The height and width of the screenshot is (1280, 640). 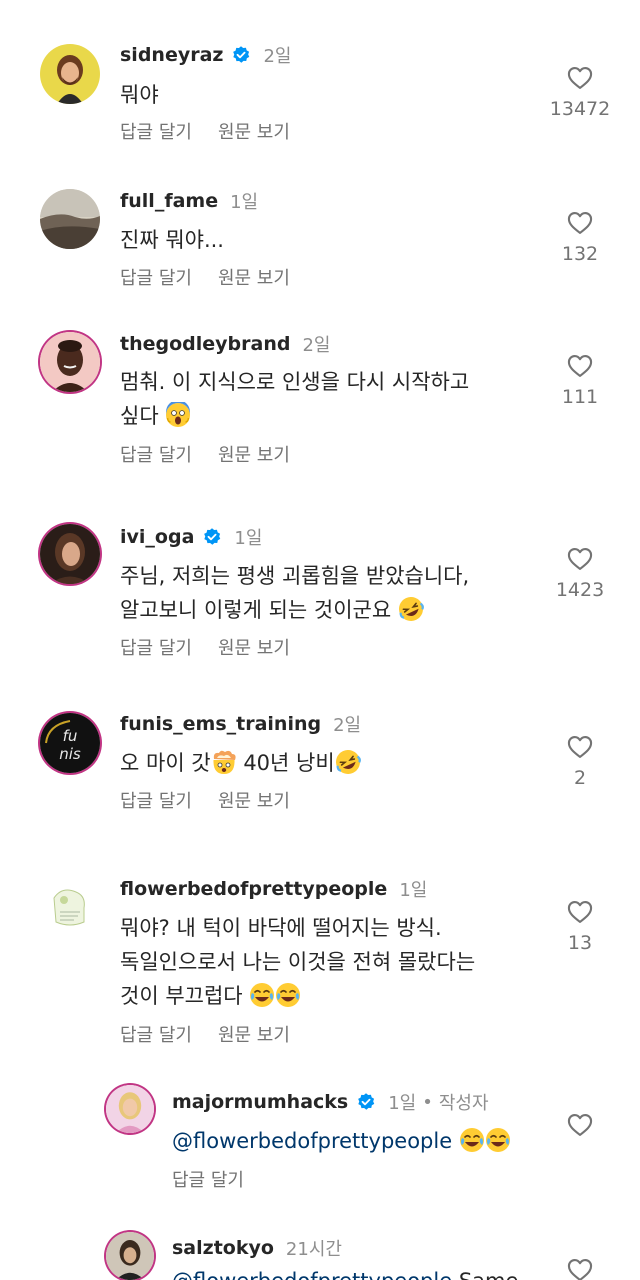 What do you see at coordinates (294, 593) in the screenshot?
I see `comment-text: 주님, 저희는 평생 괴롭힘을 받았습니다, 알고보니 이렇게 되는 것이군요` at bounding box center [294, 593].